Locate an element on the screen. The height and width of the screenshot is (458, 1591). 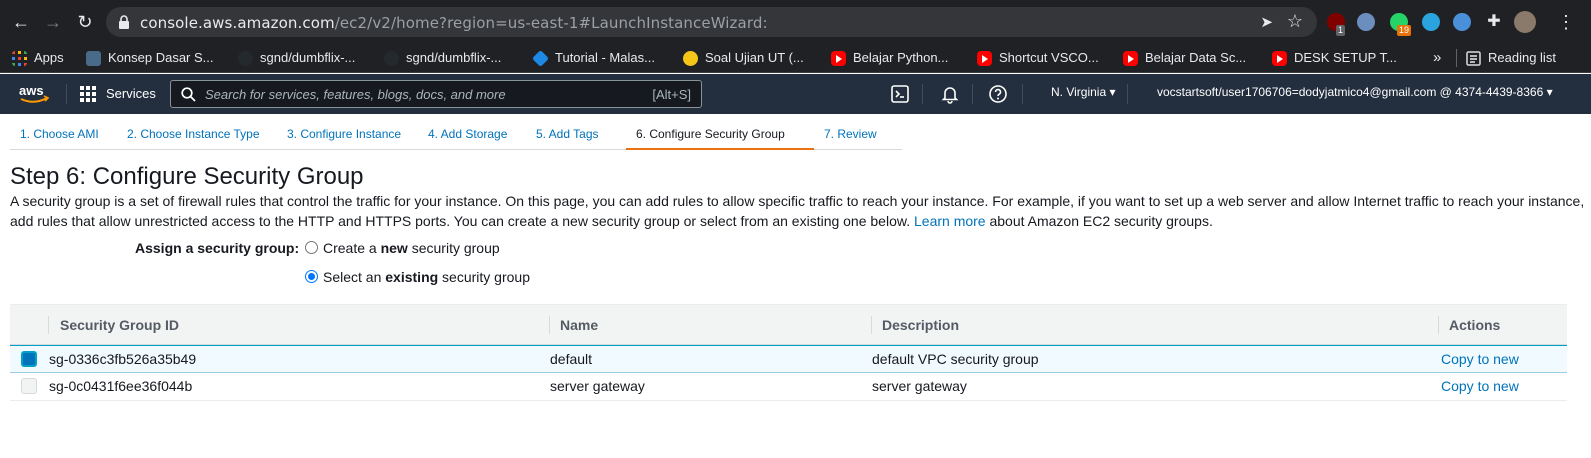
security-group-description: server gateway is located at coordinates (919, 386).